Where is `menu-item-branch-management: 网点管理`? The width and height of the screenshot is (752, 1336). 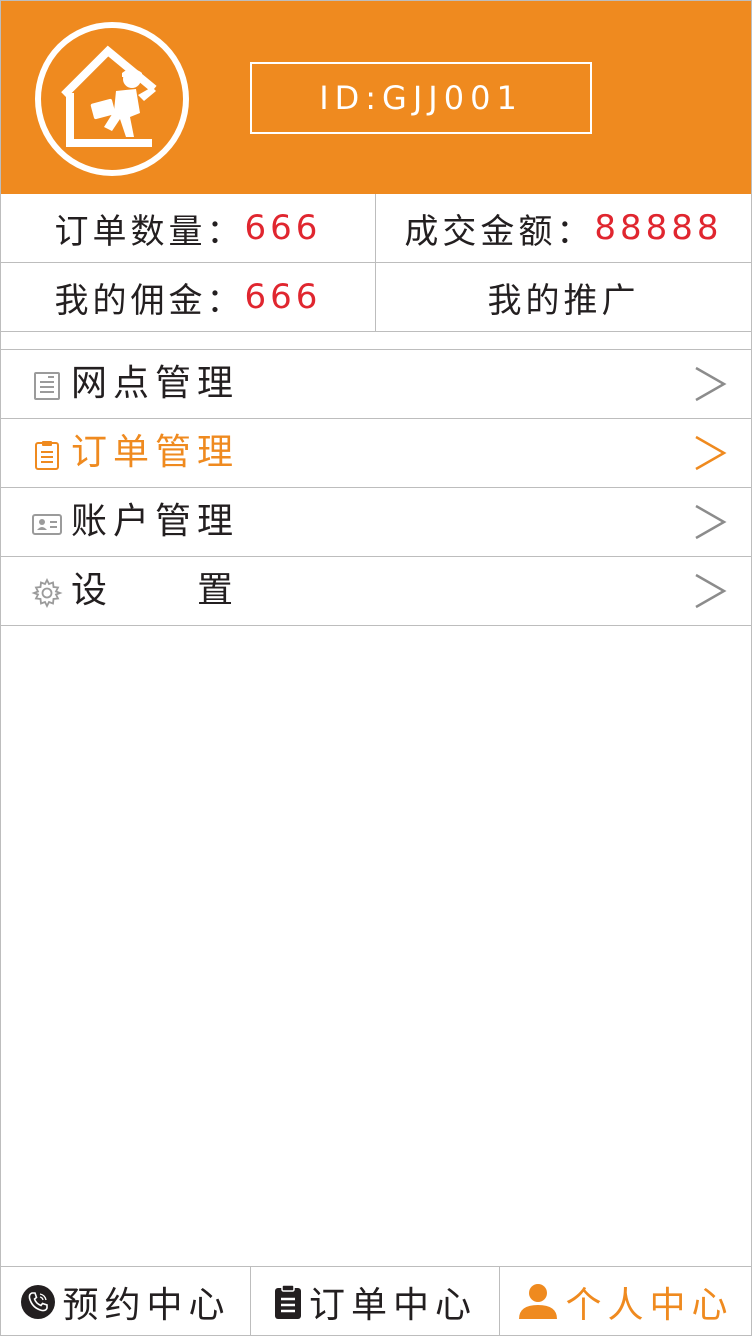 menu-item-branch-management: 网点管理 is located at coordinates (376, 384).